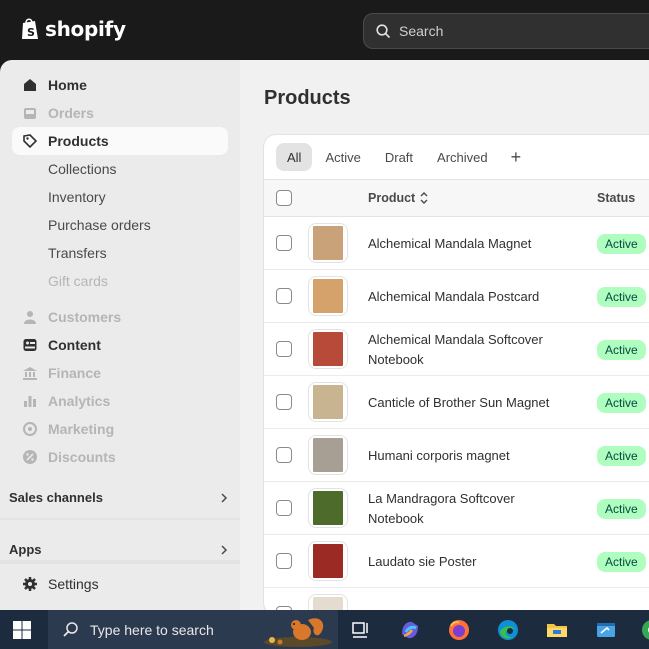  Describe the element at coordinates (516, 157) in the screenshot. I see `add-view-button: +` at that location.